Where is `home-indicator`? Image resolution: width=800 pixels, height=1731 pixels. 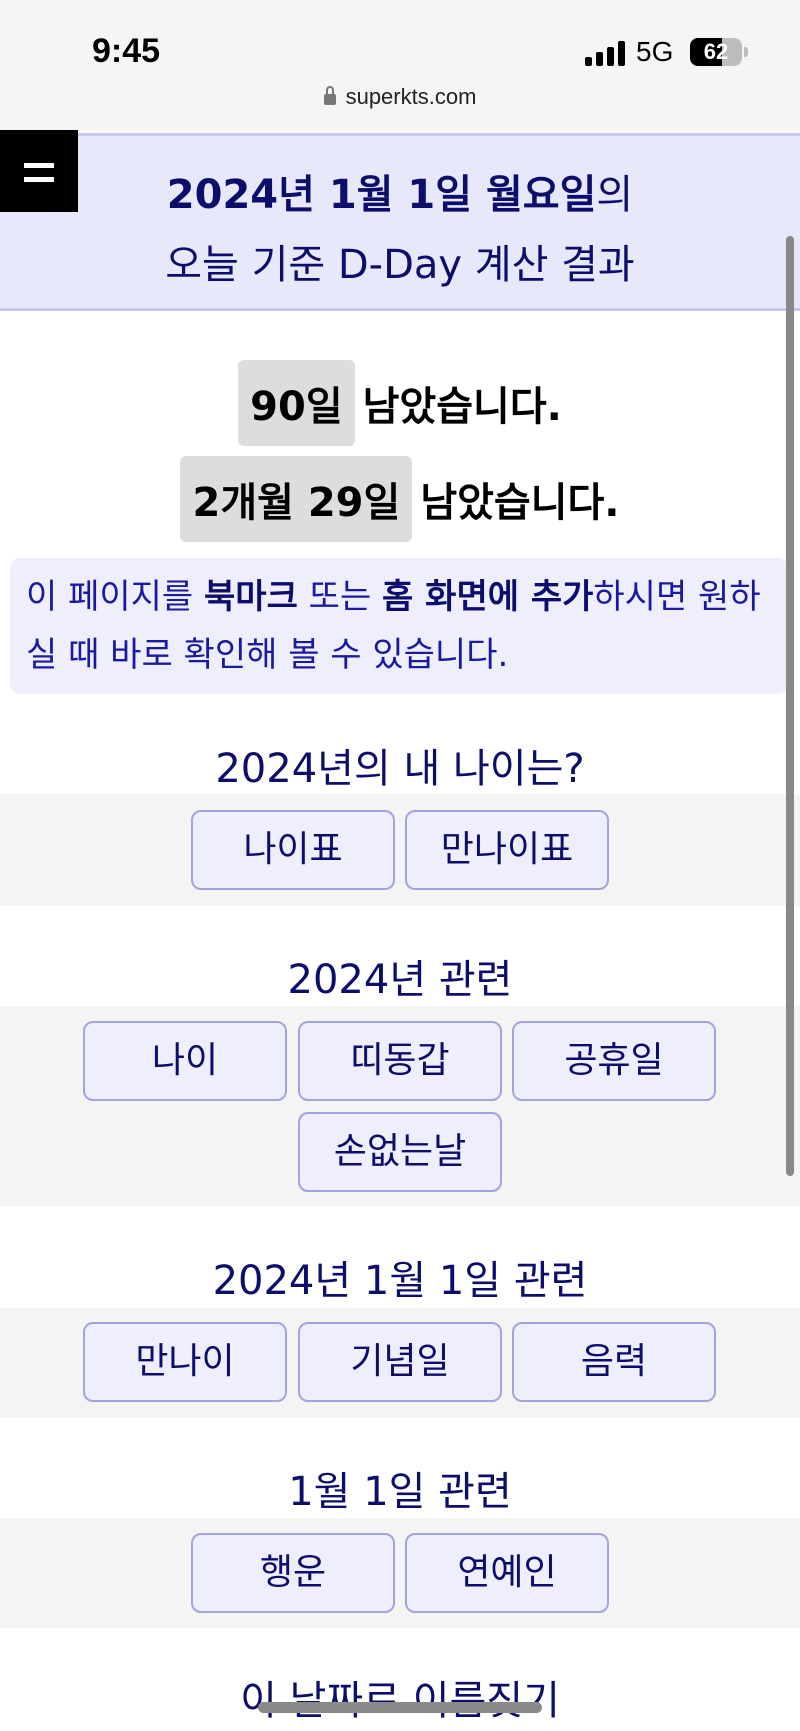
home-indicator is located at coordinates (400, 1707).